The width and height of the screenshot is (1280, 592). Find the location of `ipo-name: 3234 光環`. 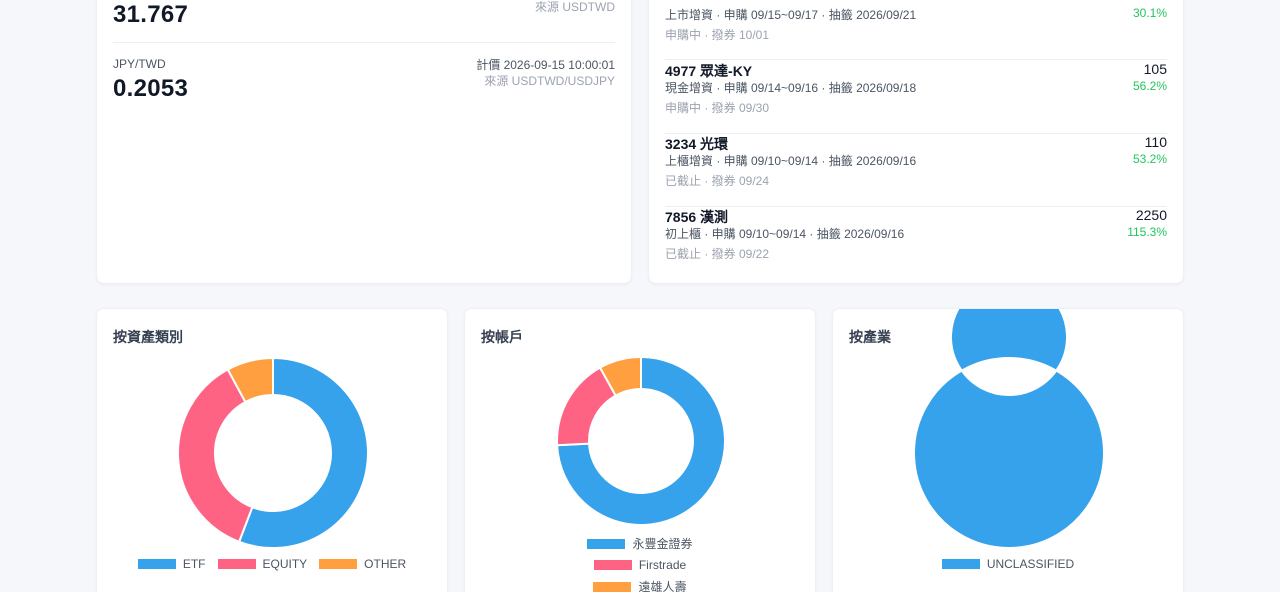

ipo-name: 3234 光環 is located at coordinates (697, 144).